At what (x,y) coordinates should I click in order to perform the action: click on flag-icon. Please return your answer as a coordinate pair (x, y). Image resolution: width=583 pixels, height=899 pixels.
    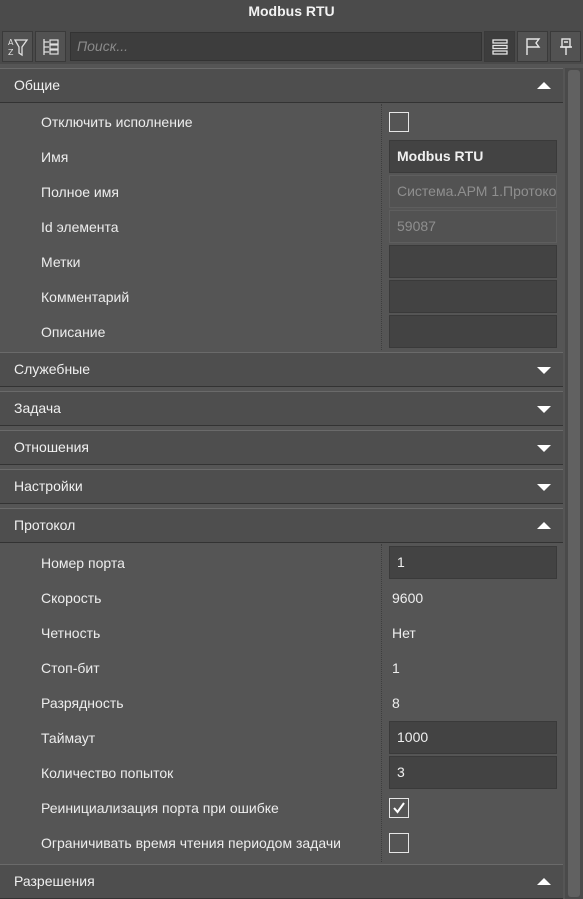
    Looking at the image, I should click on (532, 46).